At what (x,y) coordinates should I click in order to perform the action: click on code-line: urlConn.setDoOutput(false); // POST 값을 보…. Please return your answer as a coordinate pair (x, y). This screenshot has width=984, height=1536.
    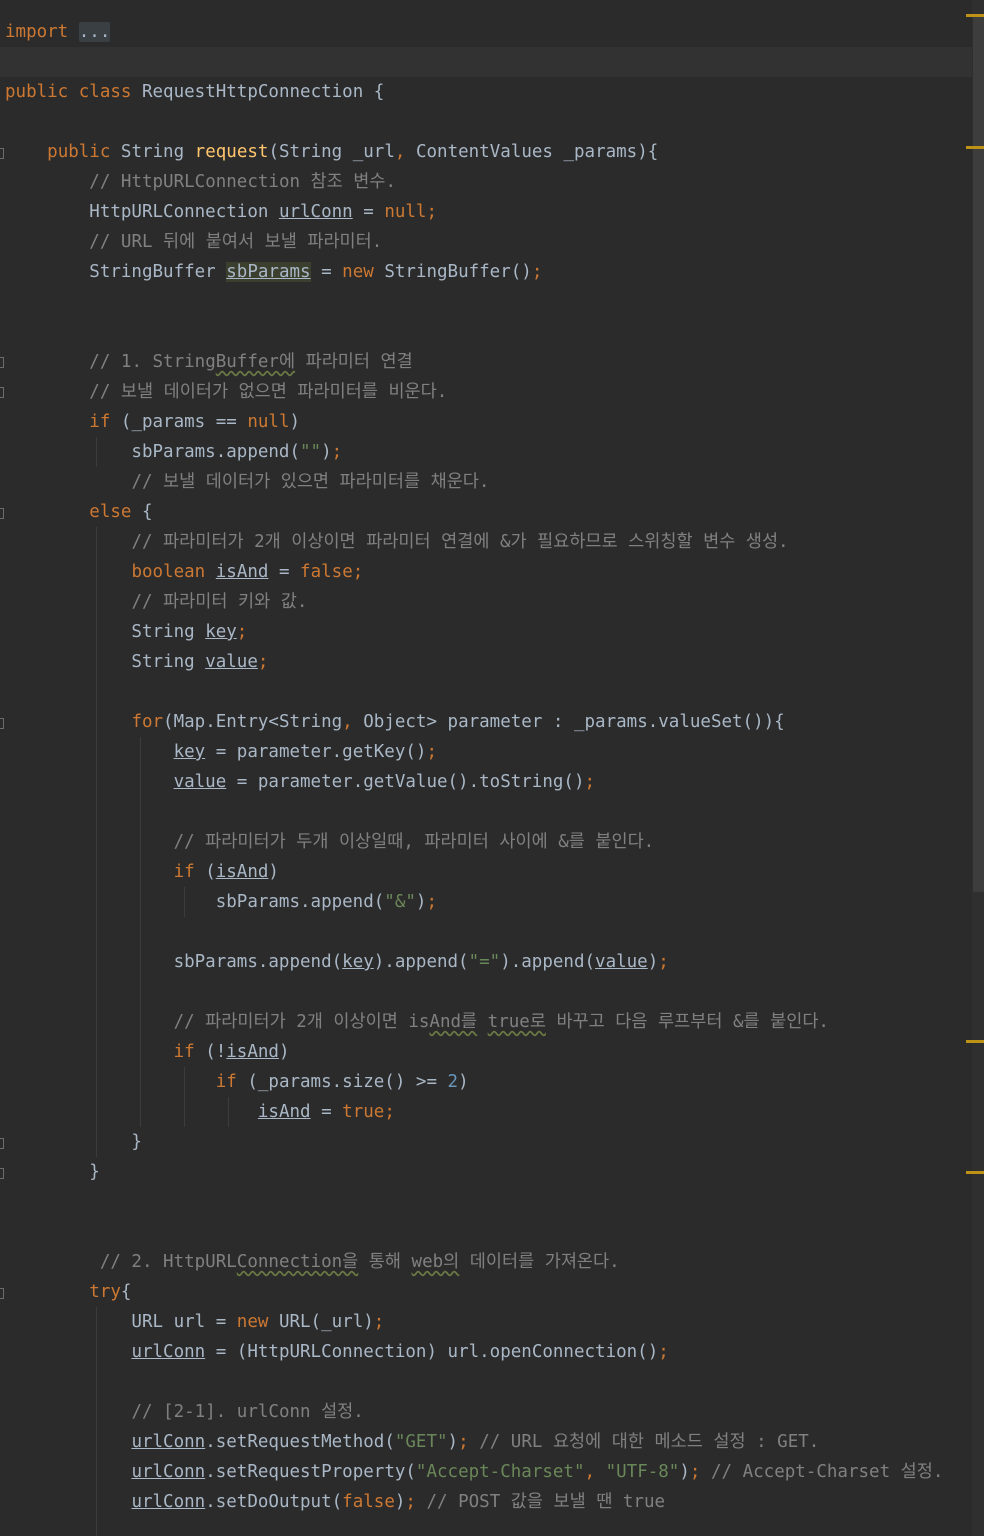
    Looking at the image, I should click on (491, 1502).